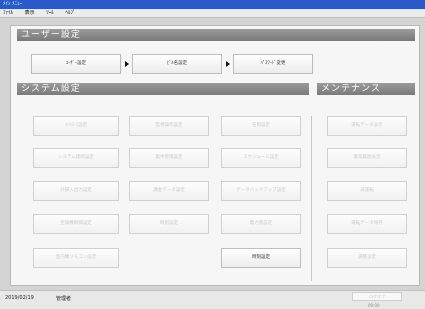 The width and height of the screenshot is (425, 309). I want to click on status-bar: 2019/02/19 管理者 ログオフ 09:00, so click(212, 299).